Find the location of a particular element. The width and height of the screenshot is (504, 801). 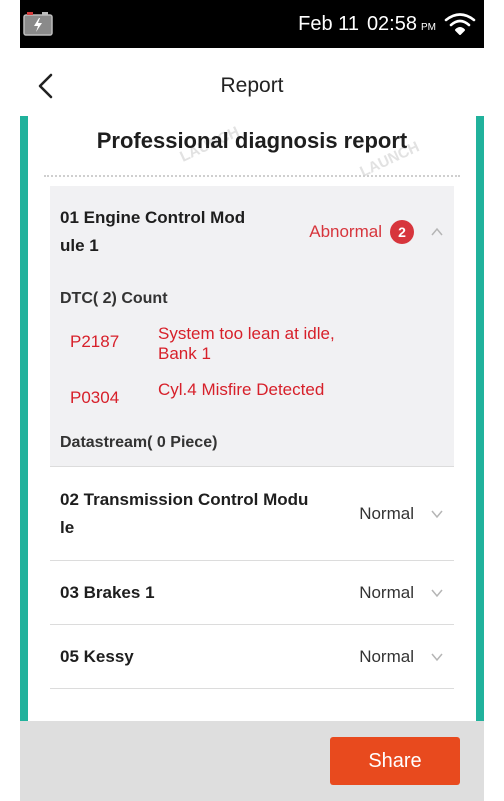

status-right: Feb 11 02:58 PM is located at coordinates (391, 24).